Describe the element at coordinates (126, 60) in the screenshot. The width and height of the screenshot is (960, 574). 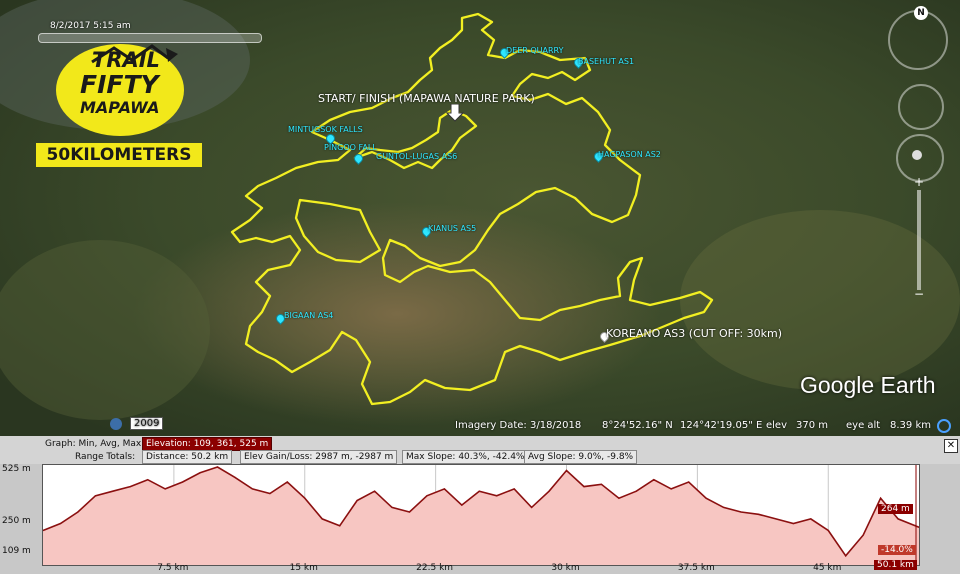
I see `logo-trail-text: TRAIL` at that location.